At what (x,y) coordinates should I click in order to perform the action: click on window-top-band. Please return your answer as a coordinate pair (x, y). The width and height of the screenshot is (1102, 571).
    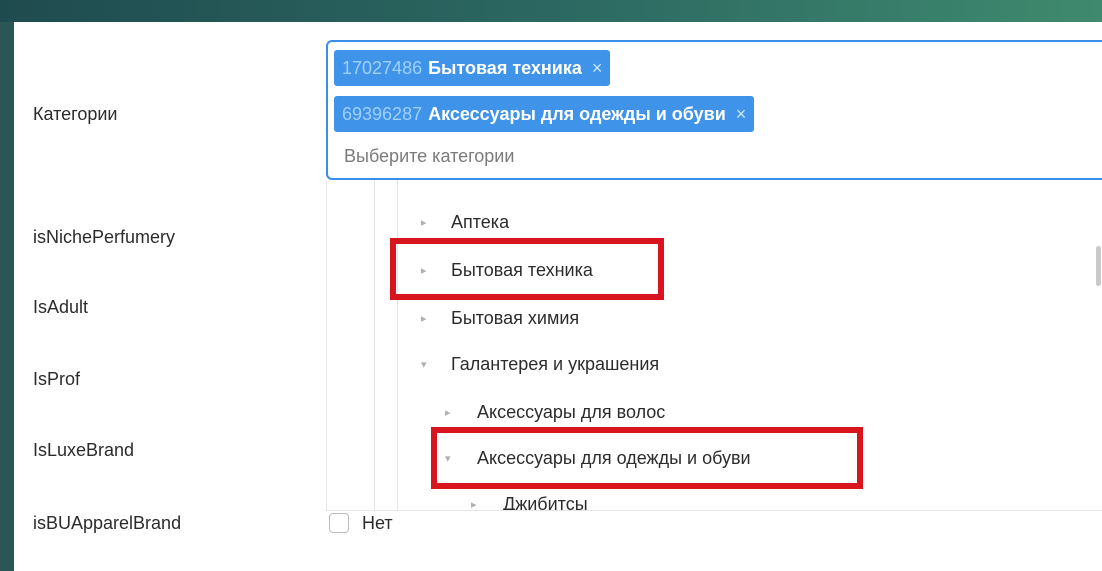
    Looking at the image, I should click on (551, 11).